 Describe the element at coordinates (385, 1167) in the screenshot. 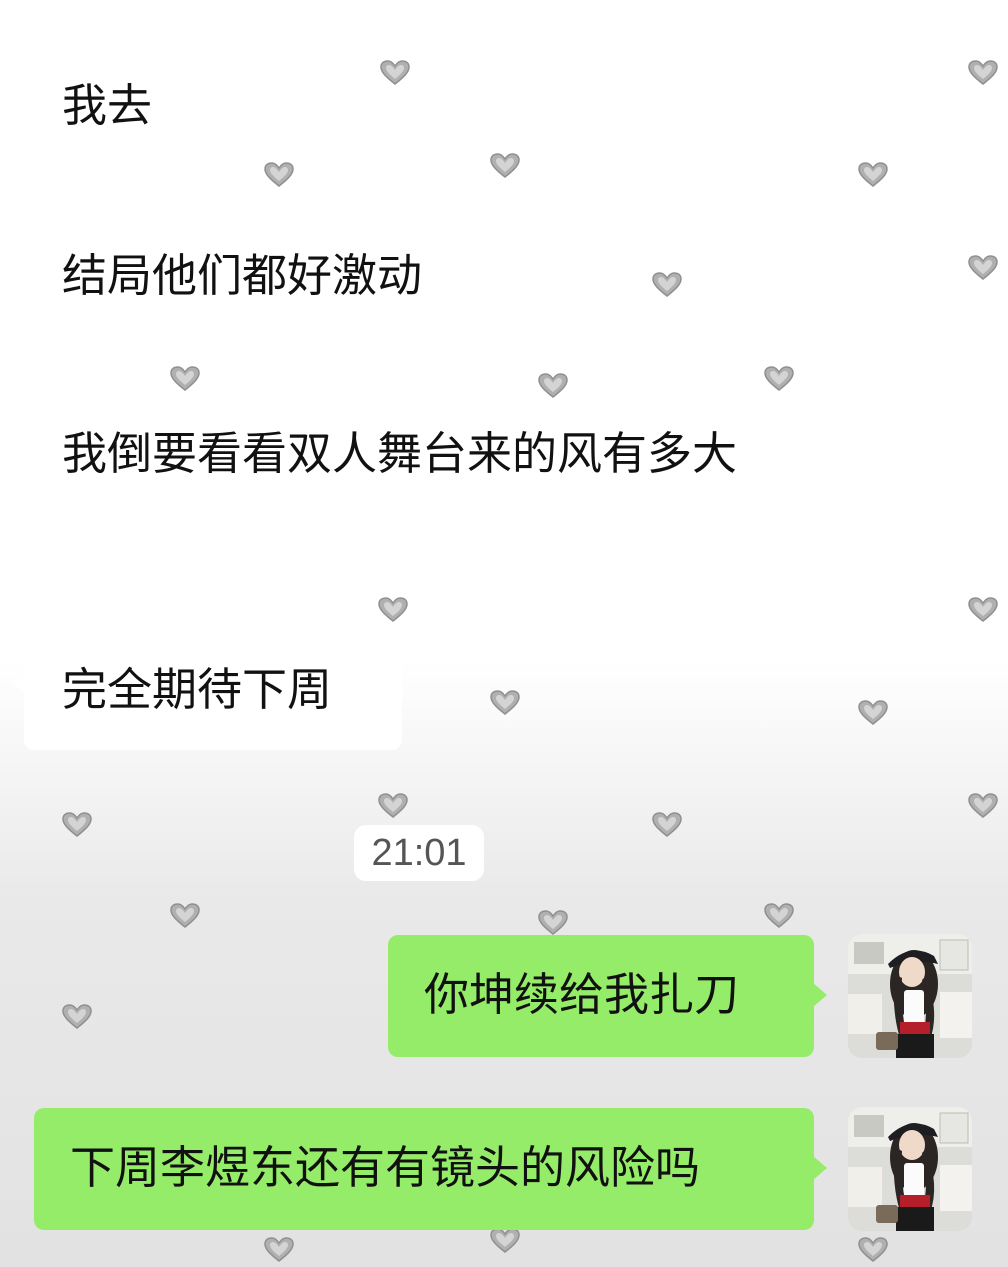

I see `message-text: 下周李煜东还有有镜头的风险吗` at that location.